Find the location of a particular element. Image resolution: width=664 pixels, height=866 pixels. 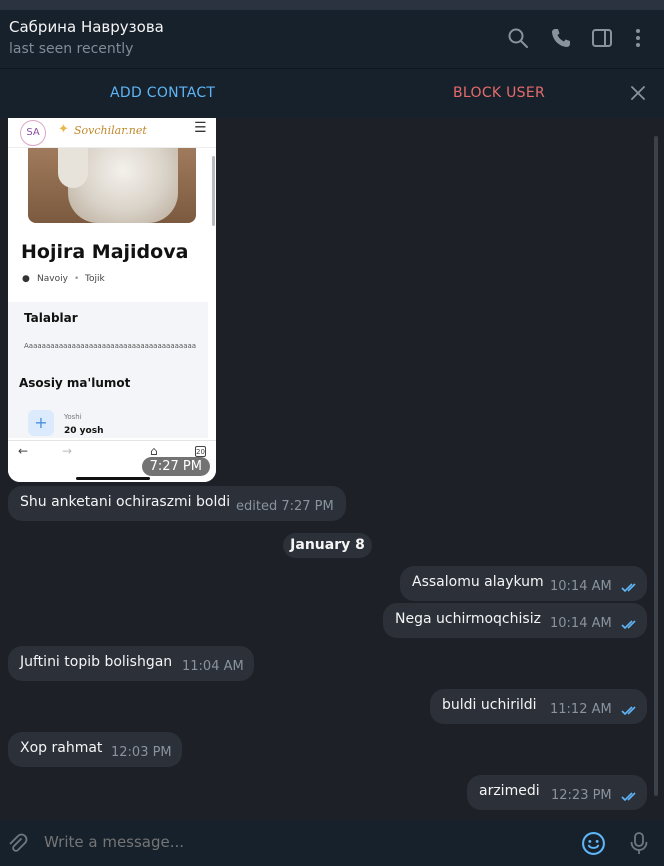

window-top-strip is located at coordinates (332, 5).